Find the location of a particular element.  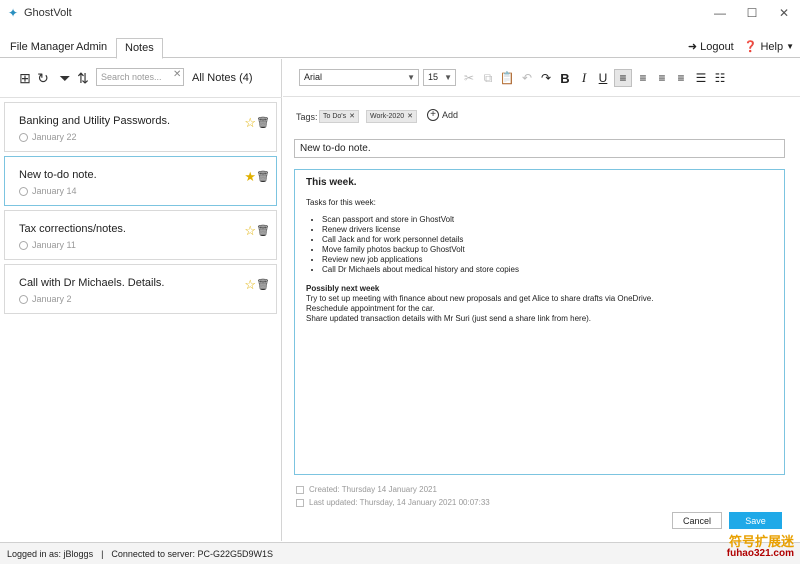

tags-label: Tags: is located at coordinates (307, 117).